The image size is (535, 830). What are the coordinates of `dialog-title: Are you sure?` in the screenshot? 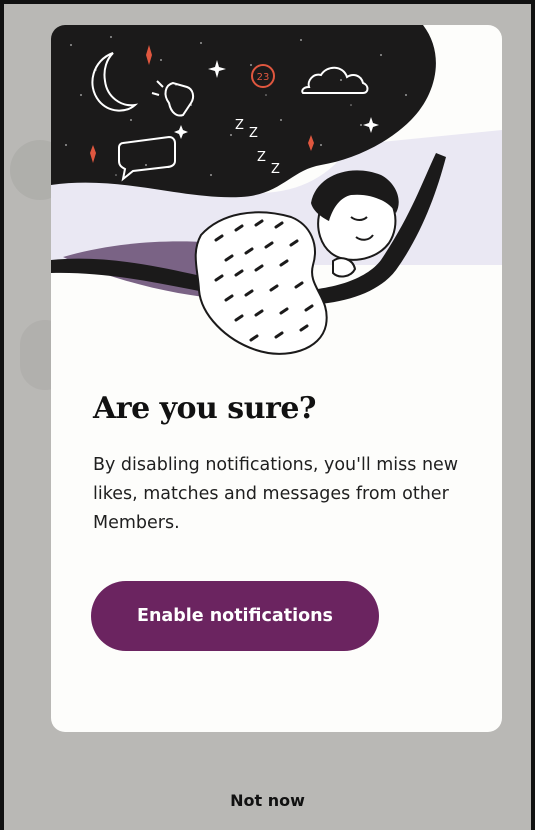 It's located at (204, 408).